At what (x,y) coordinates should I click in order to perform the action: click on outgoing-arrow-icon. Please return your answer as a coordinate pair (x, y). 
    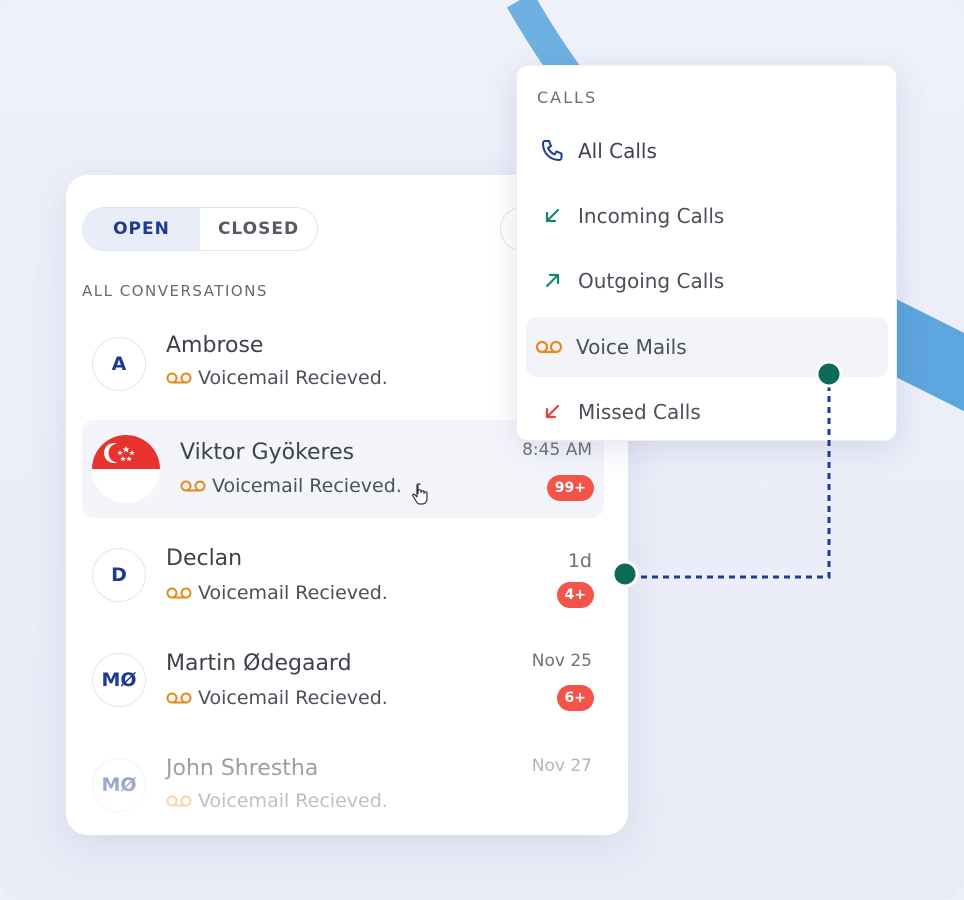
    Looking at the image, I should click on (552, 280).